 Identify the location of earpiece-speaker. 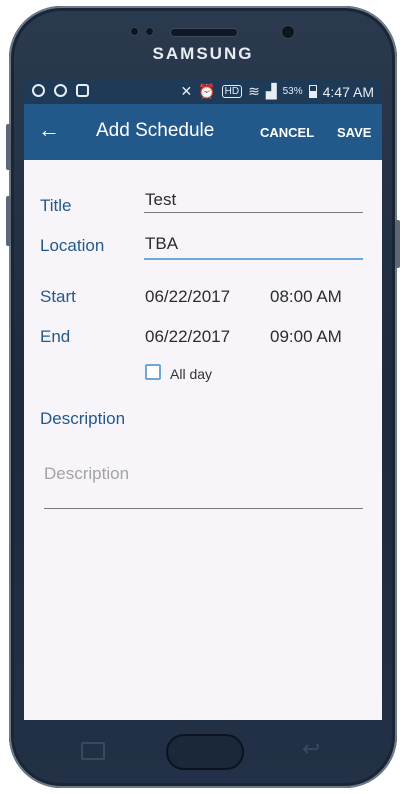
(204, 32).